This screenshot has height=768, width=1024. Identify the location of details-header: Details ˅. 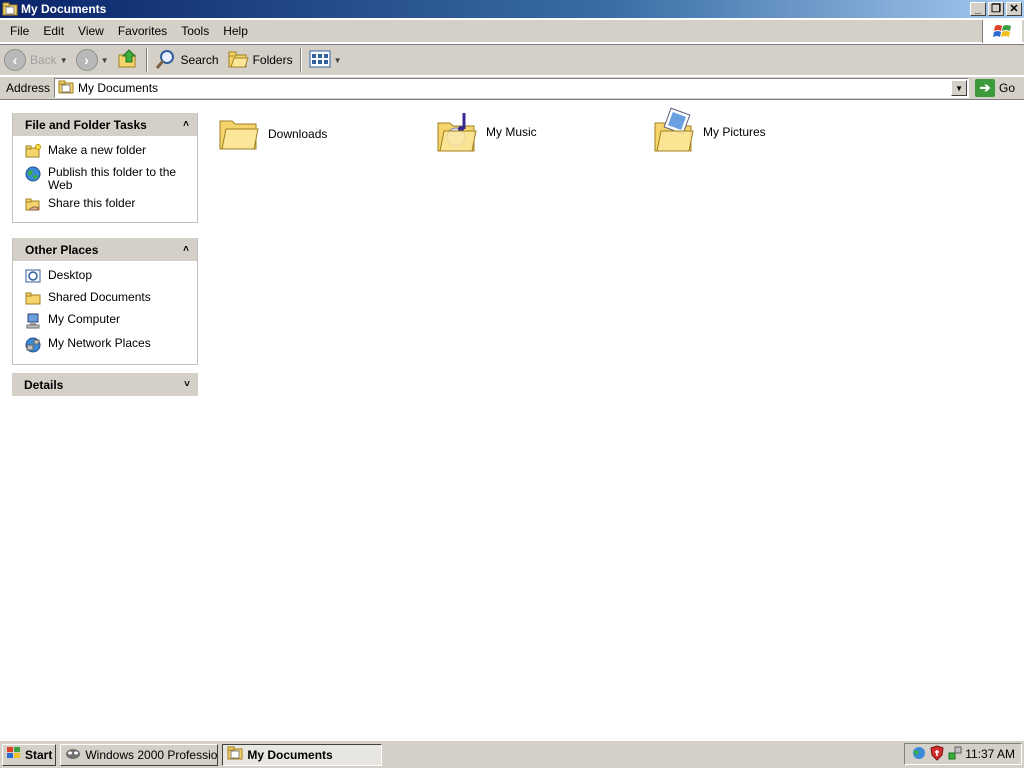
(105, 384).